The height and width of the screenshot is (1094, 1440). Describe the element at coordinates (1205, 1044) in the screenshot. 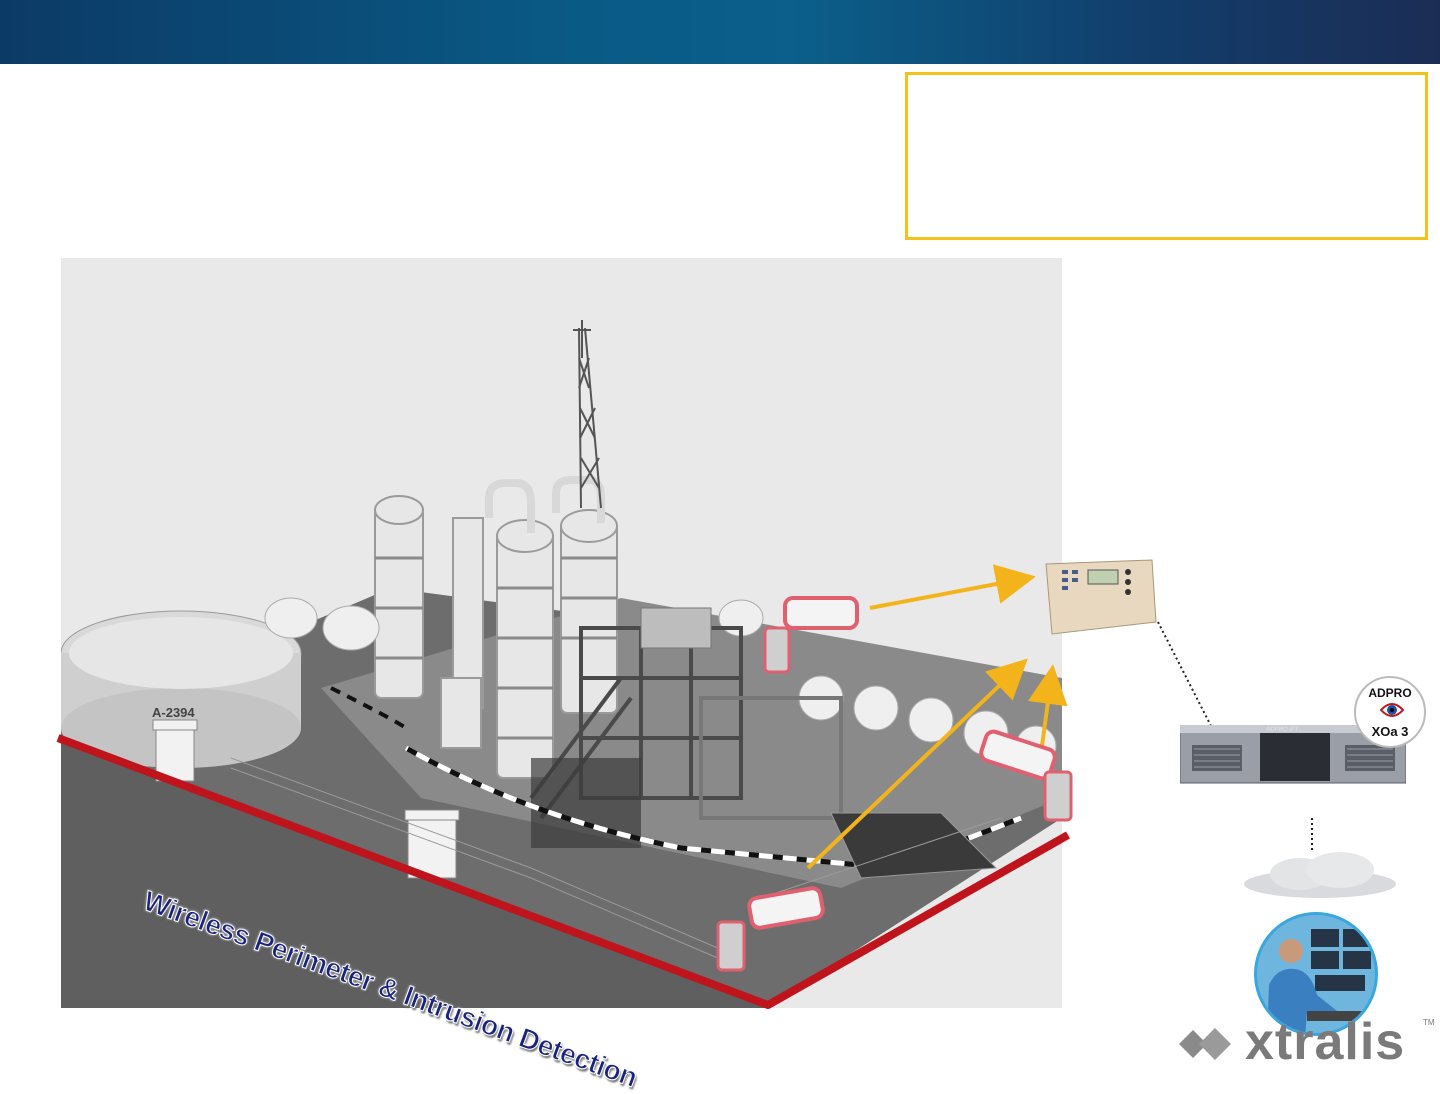

I see `xtralis-logo-mark-icon` at that location.